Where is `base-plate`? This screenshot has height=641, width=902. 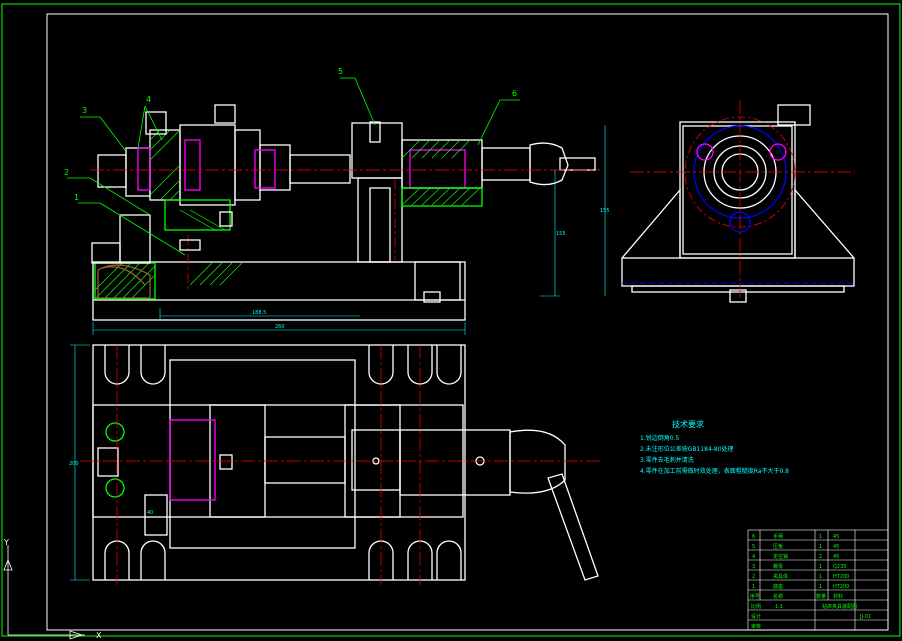
base-plate is located at coordinates (279, 291).